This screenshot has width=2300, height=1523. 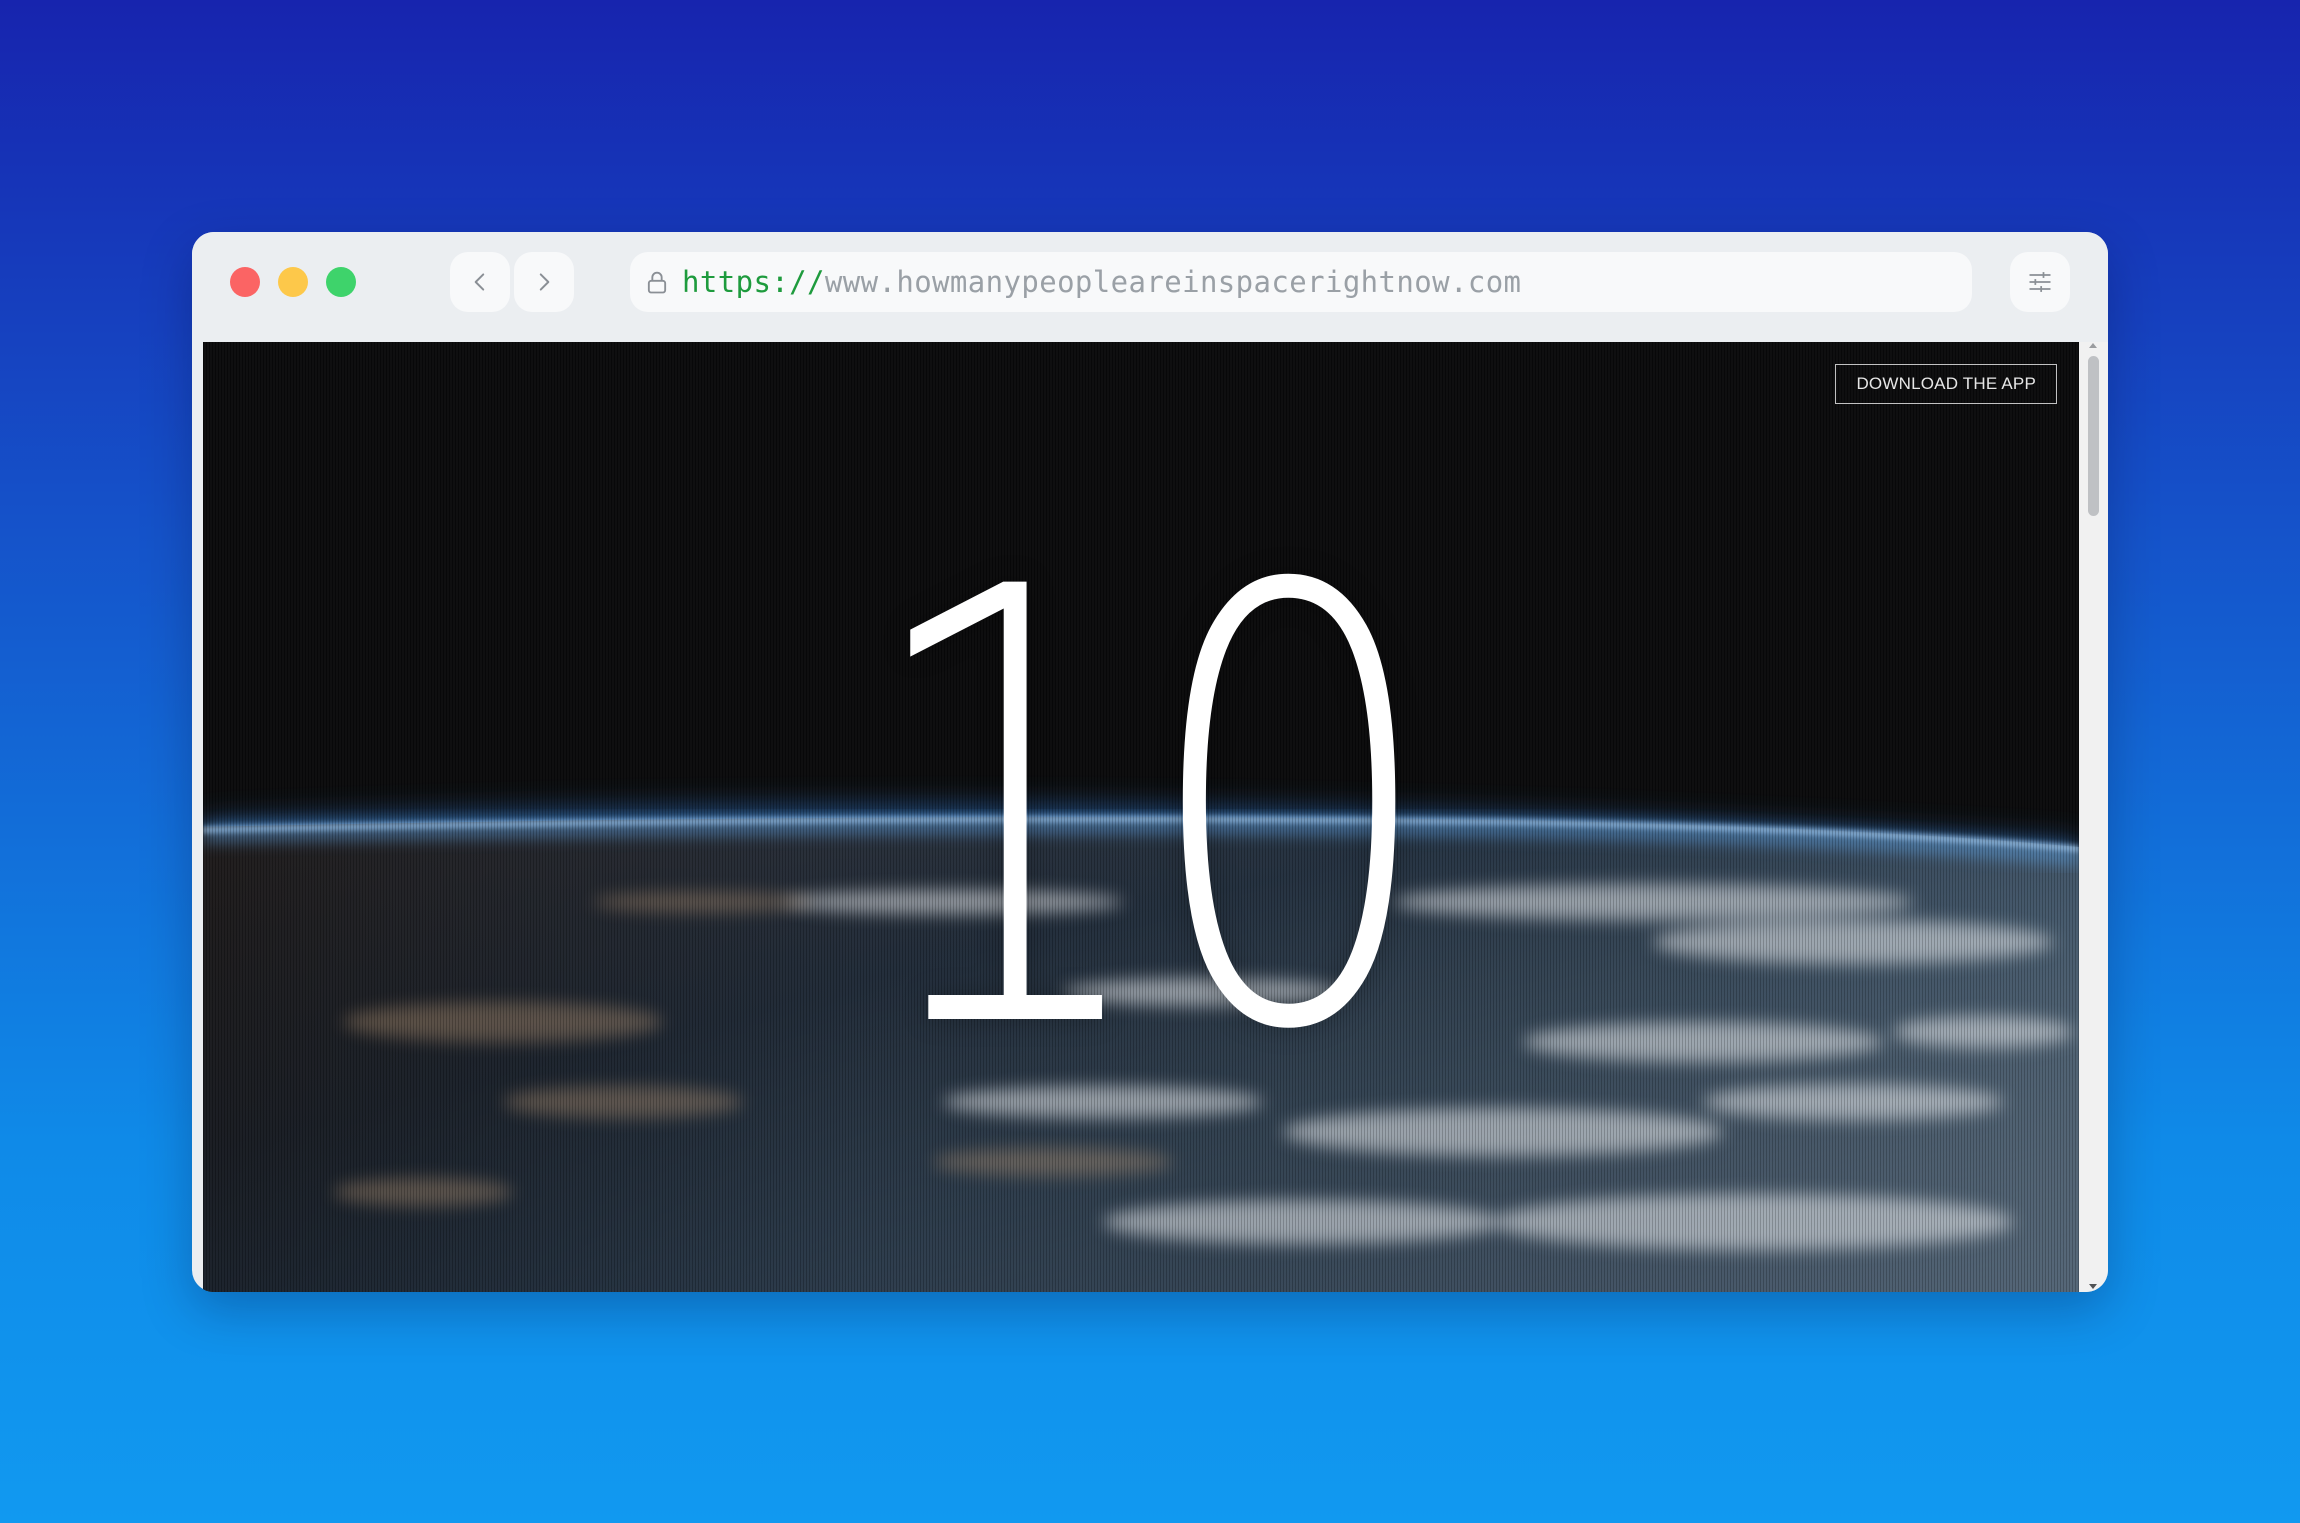 I want to click on settings-button, so click(x=2040, y=282).